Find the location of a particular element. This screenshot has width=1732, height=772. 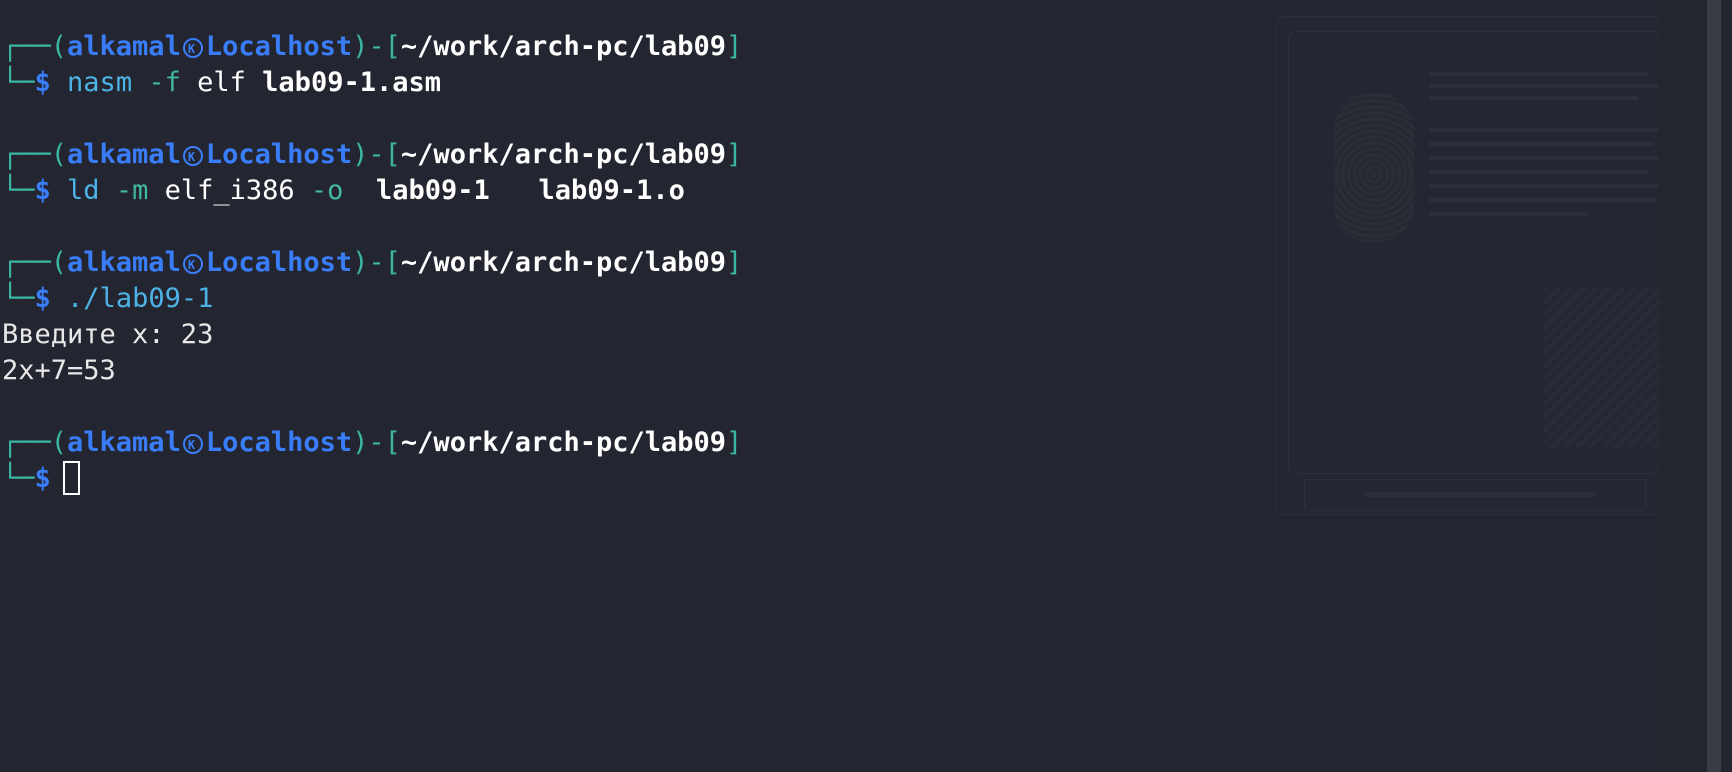

command-flag: -m is located at coordinates (132, 190).